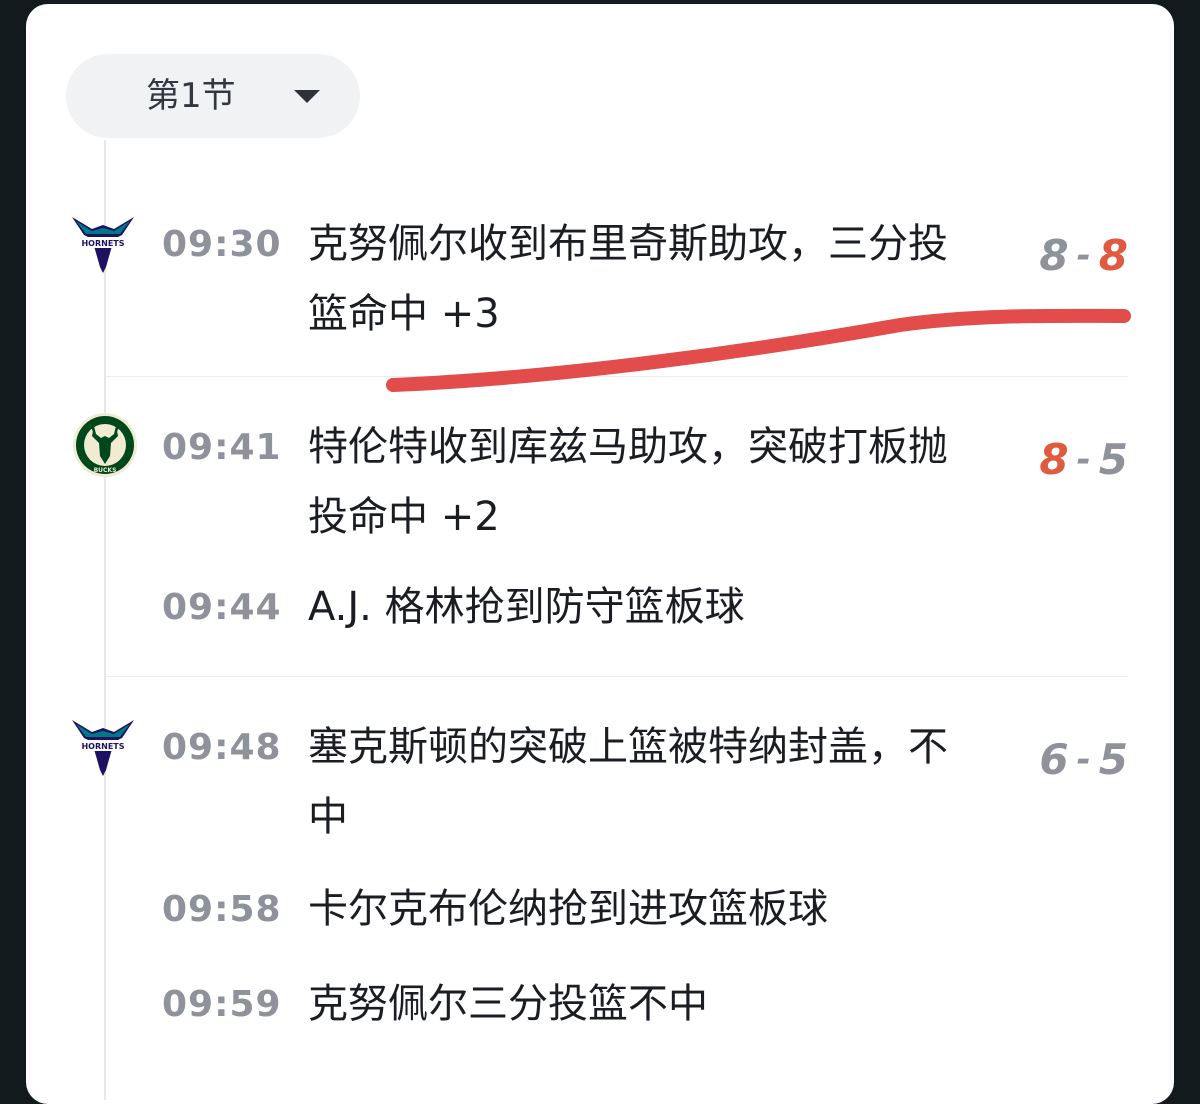  I want to click on svg-text: BUCKS, so click(105, 470).